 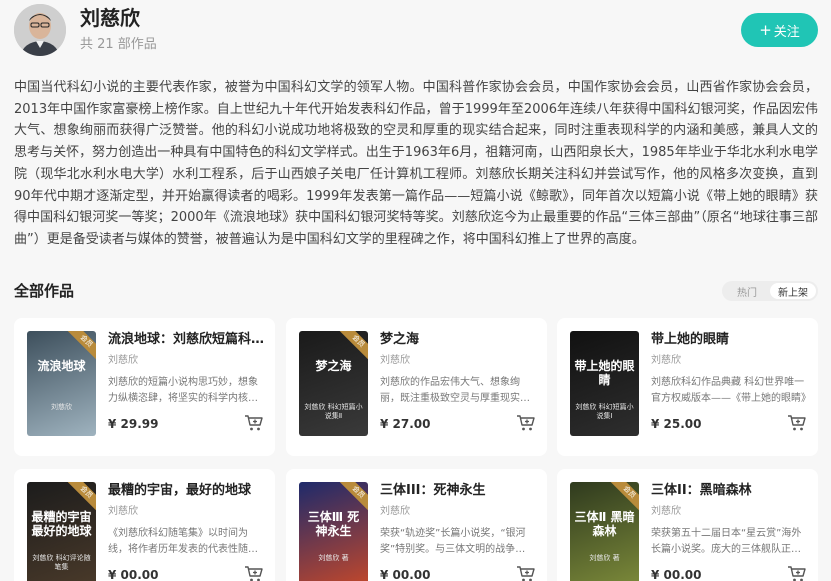 I want to click on cover-subtitle: 刘慈欣, so click(x=61, y=407).